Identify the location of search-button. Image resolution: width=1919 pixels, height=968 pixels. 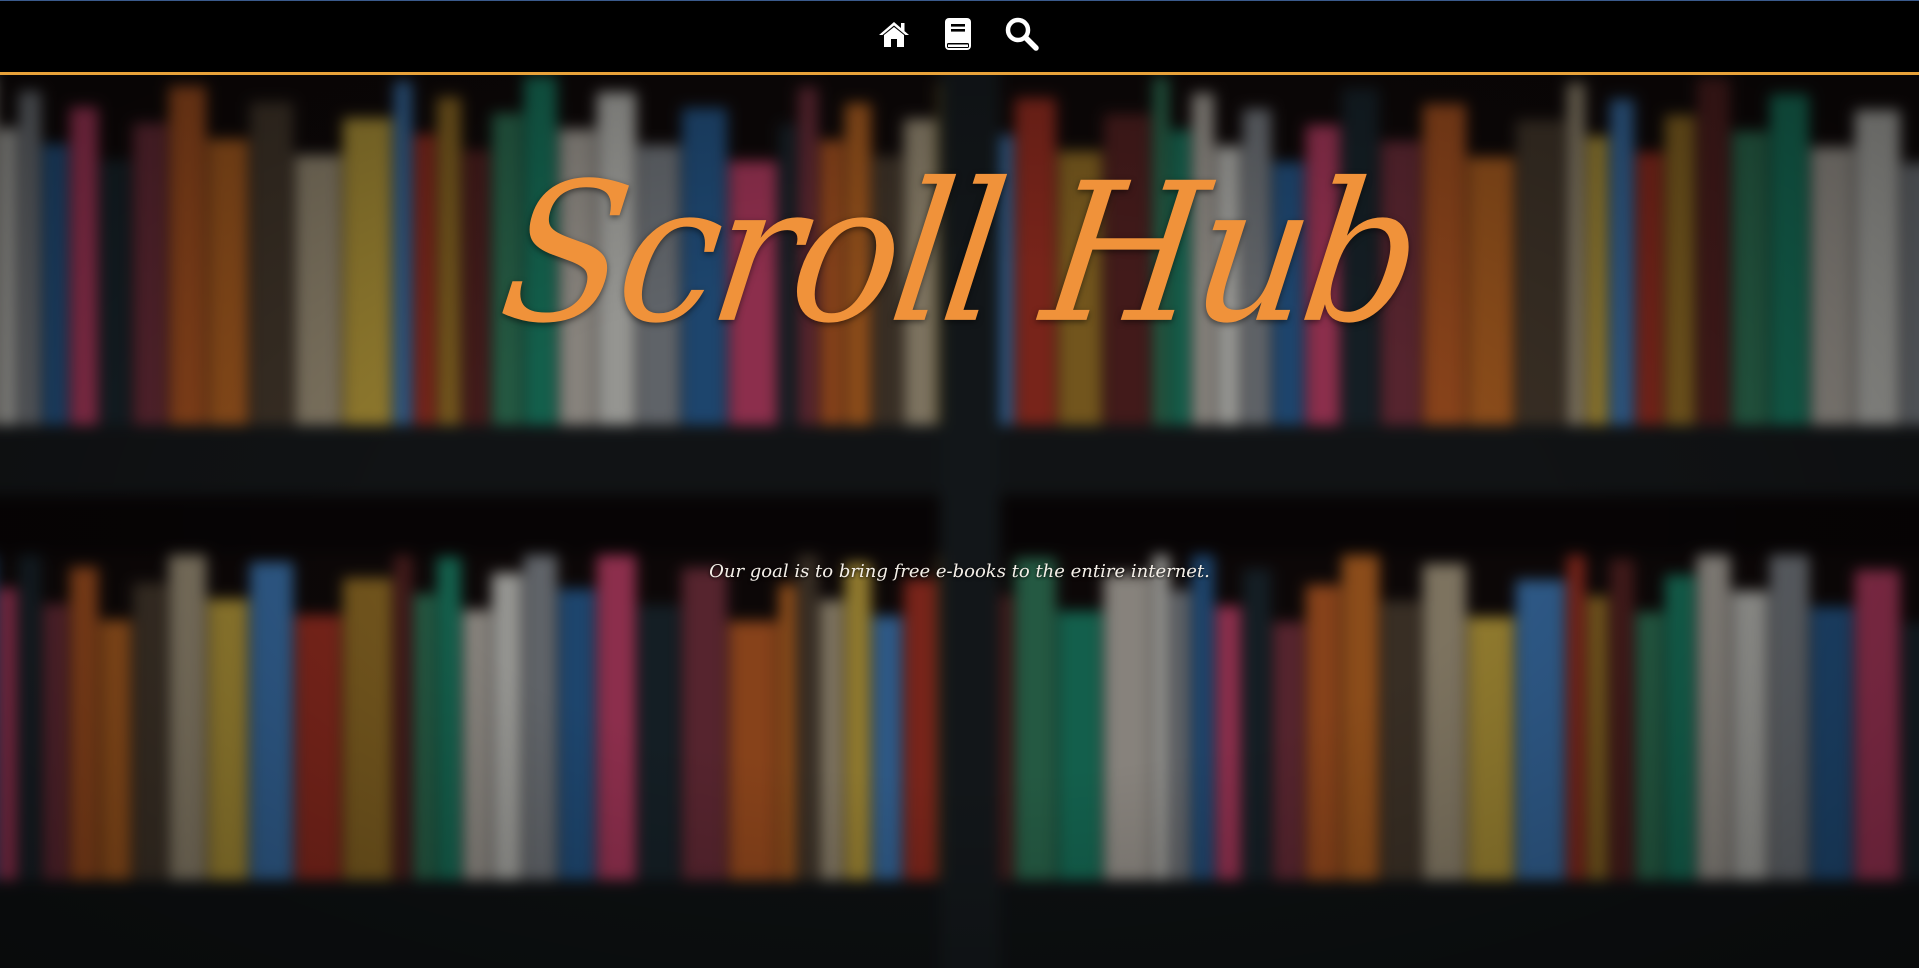
(1022, 34).